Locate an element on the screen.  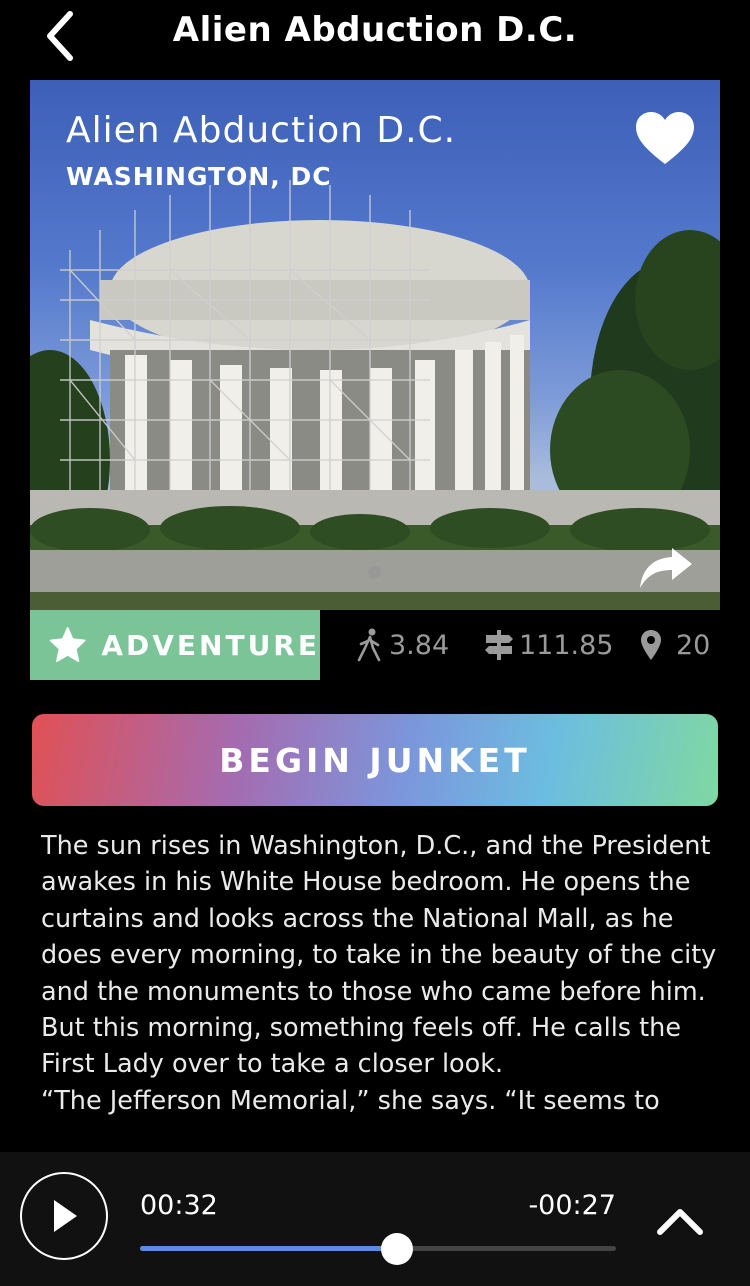
tour-info-row: ADVENTURE 3.84 111.85 20 is located at coordinates (375, 645).